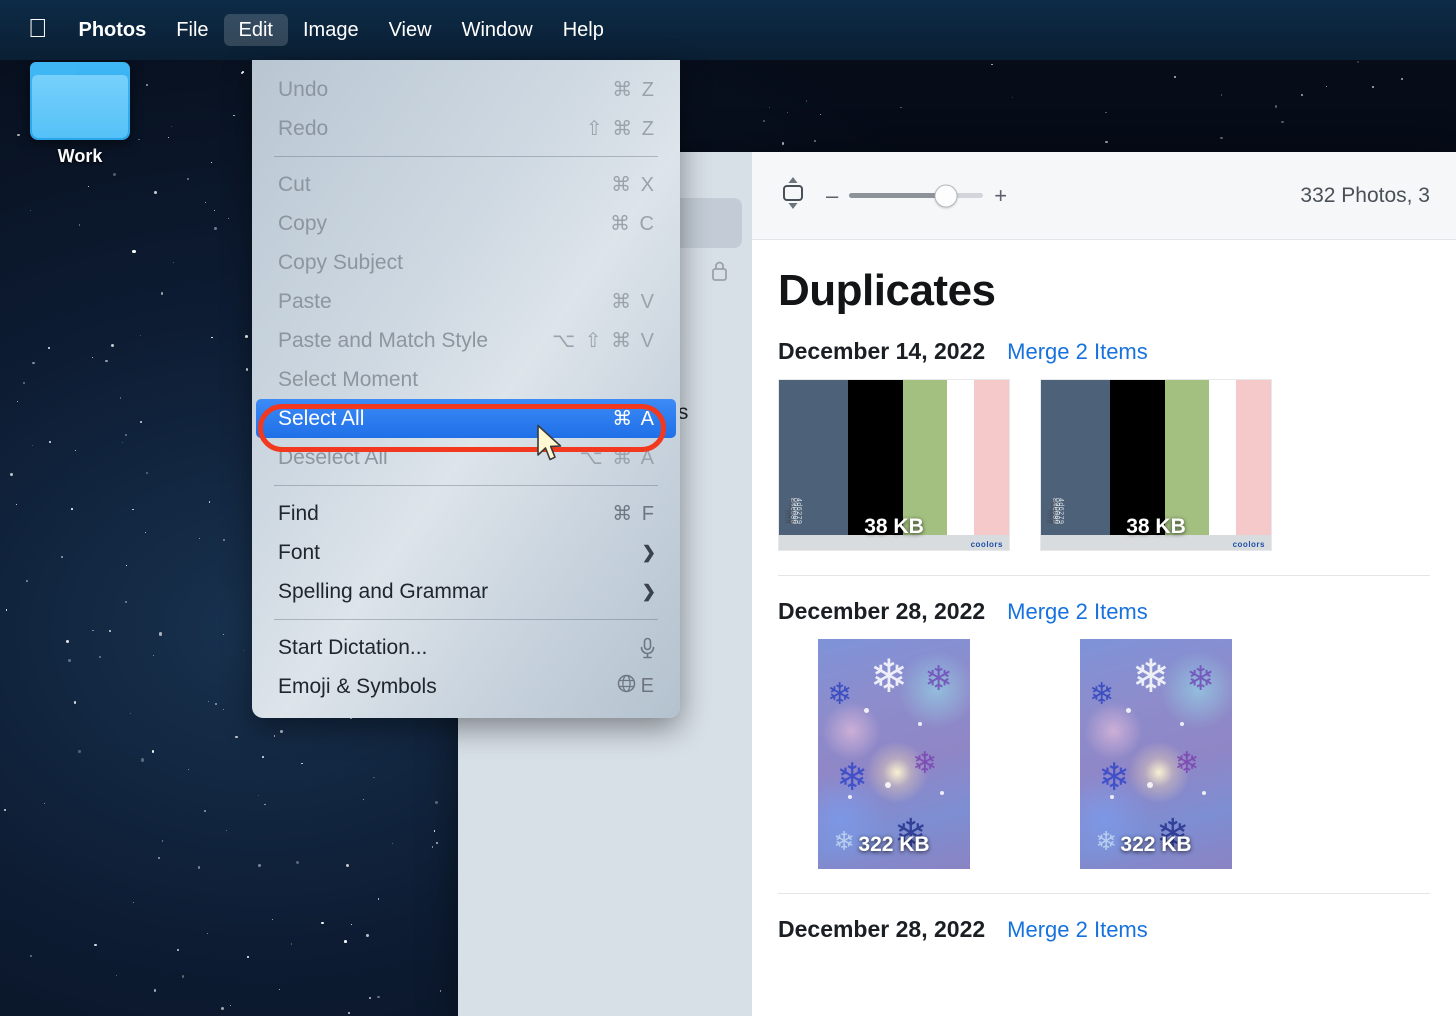 The image size is (1456, 1016). I want to click on lock-icon, so click(719, 273).